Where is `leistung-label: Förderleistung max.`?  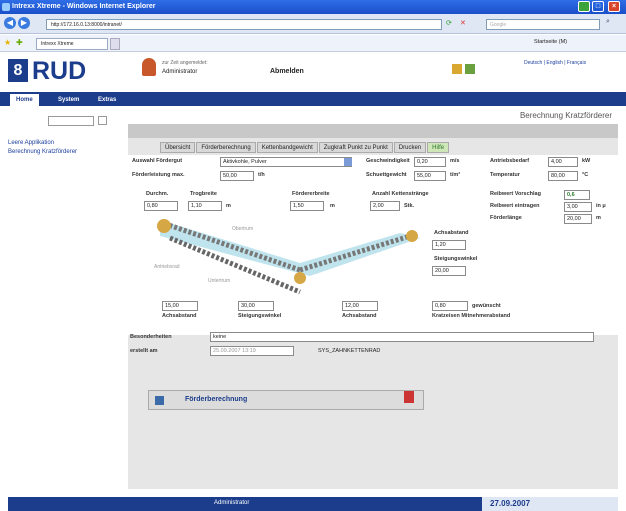
leistung-label: Förderleistung max. is located at coordinates (158, 175).